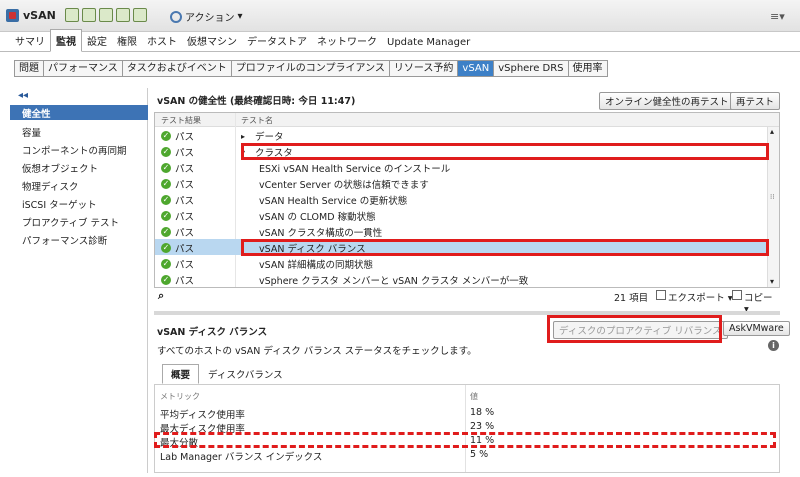 Image resolution: width=800 pixels, height=477 pixels. What do you see at coordinates (474, 396) in the screenshot?
I see `col-value-header: 値` at bounding box center [474, 396].